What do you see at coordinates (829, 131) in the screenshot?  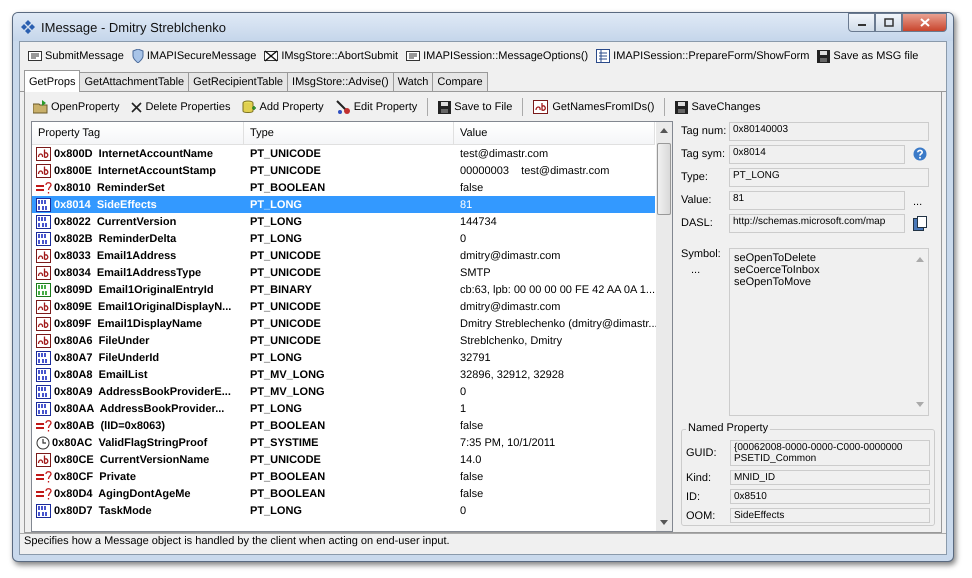 I see `read-only-field: 0x80140003` at bounding box center [829, 131].